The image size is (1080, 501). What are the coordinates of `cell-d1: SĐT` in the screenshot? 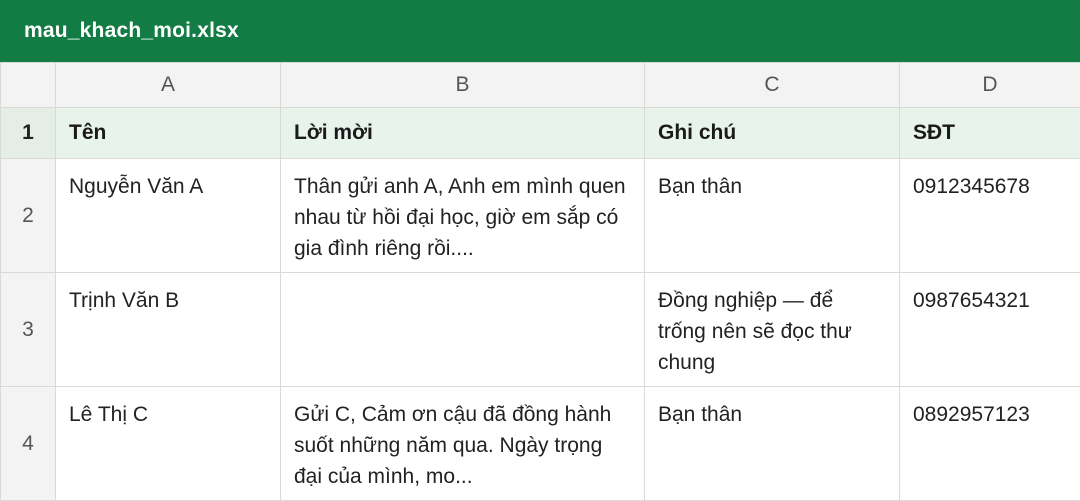 It's located at (989, 133).